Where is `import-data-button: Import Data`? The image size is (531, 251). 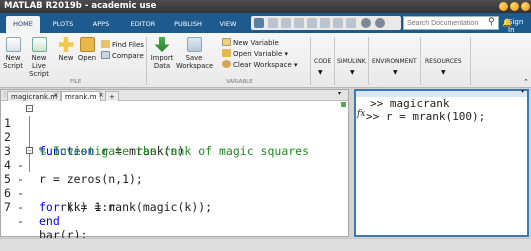 import-data-button: Import Data is located at coordinates (162, 53).